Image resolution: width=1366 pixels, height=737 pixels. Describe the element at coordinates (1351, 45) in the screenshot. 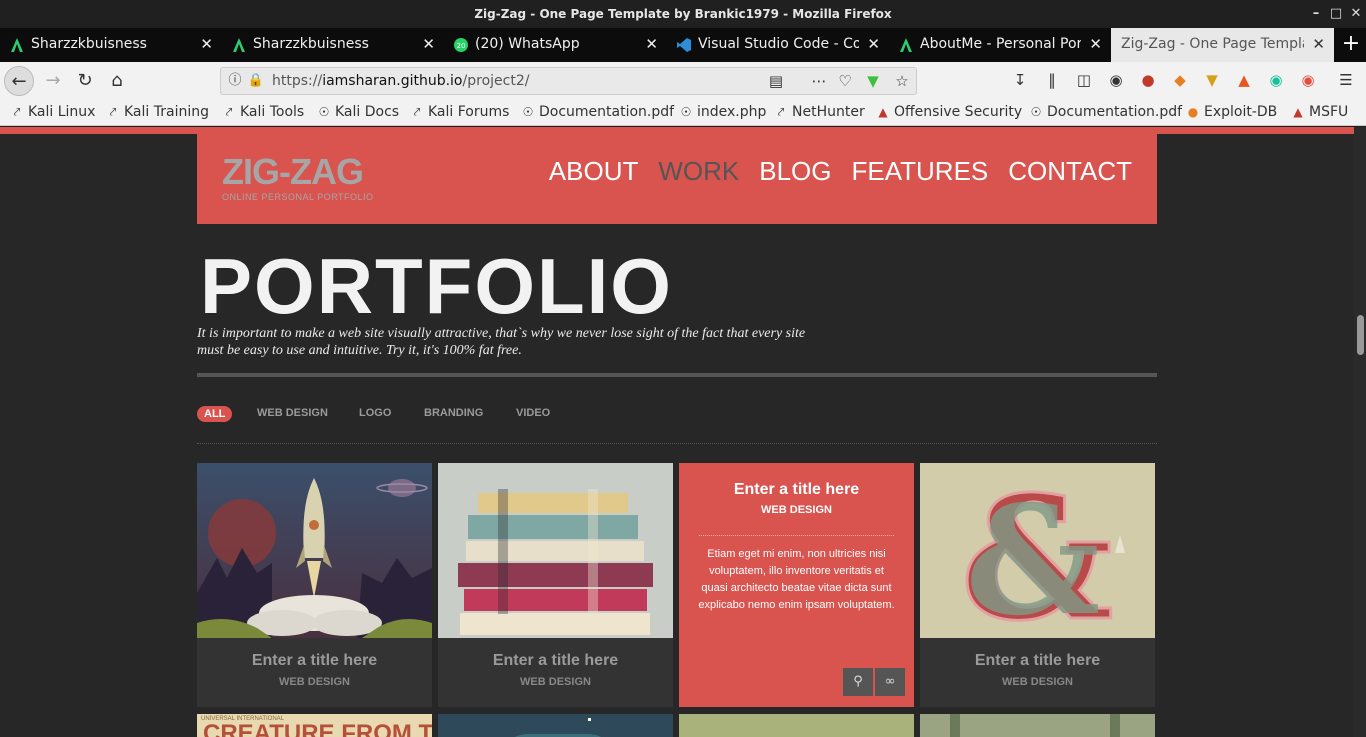

I see `new-tab-button: +` at that location.